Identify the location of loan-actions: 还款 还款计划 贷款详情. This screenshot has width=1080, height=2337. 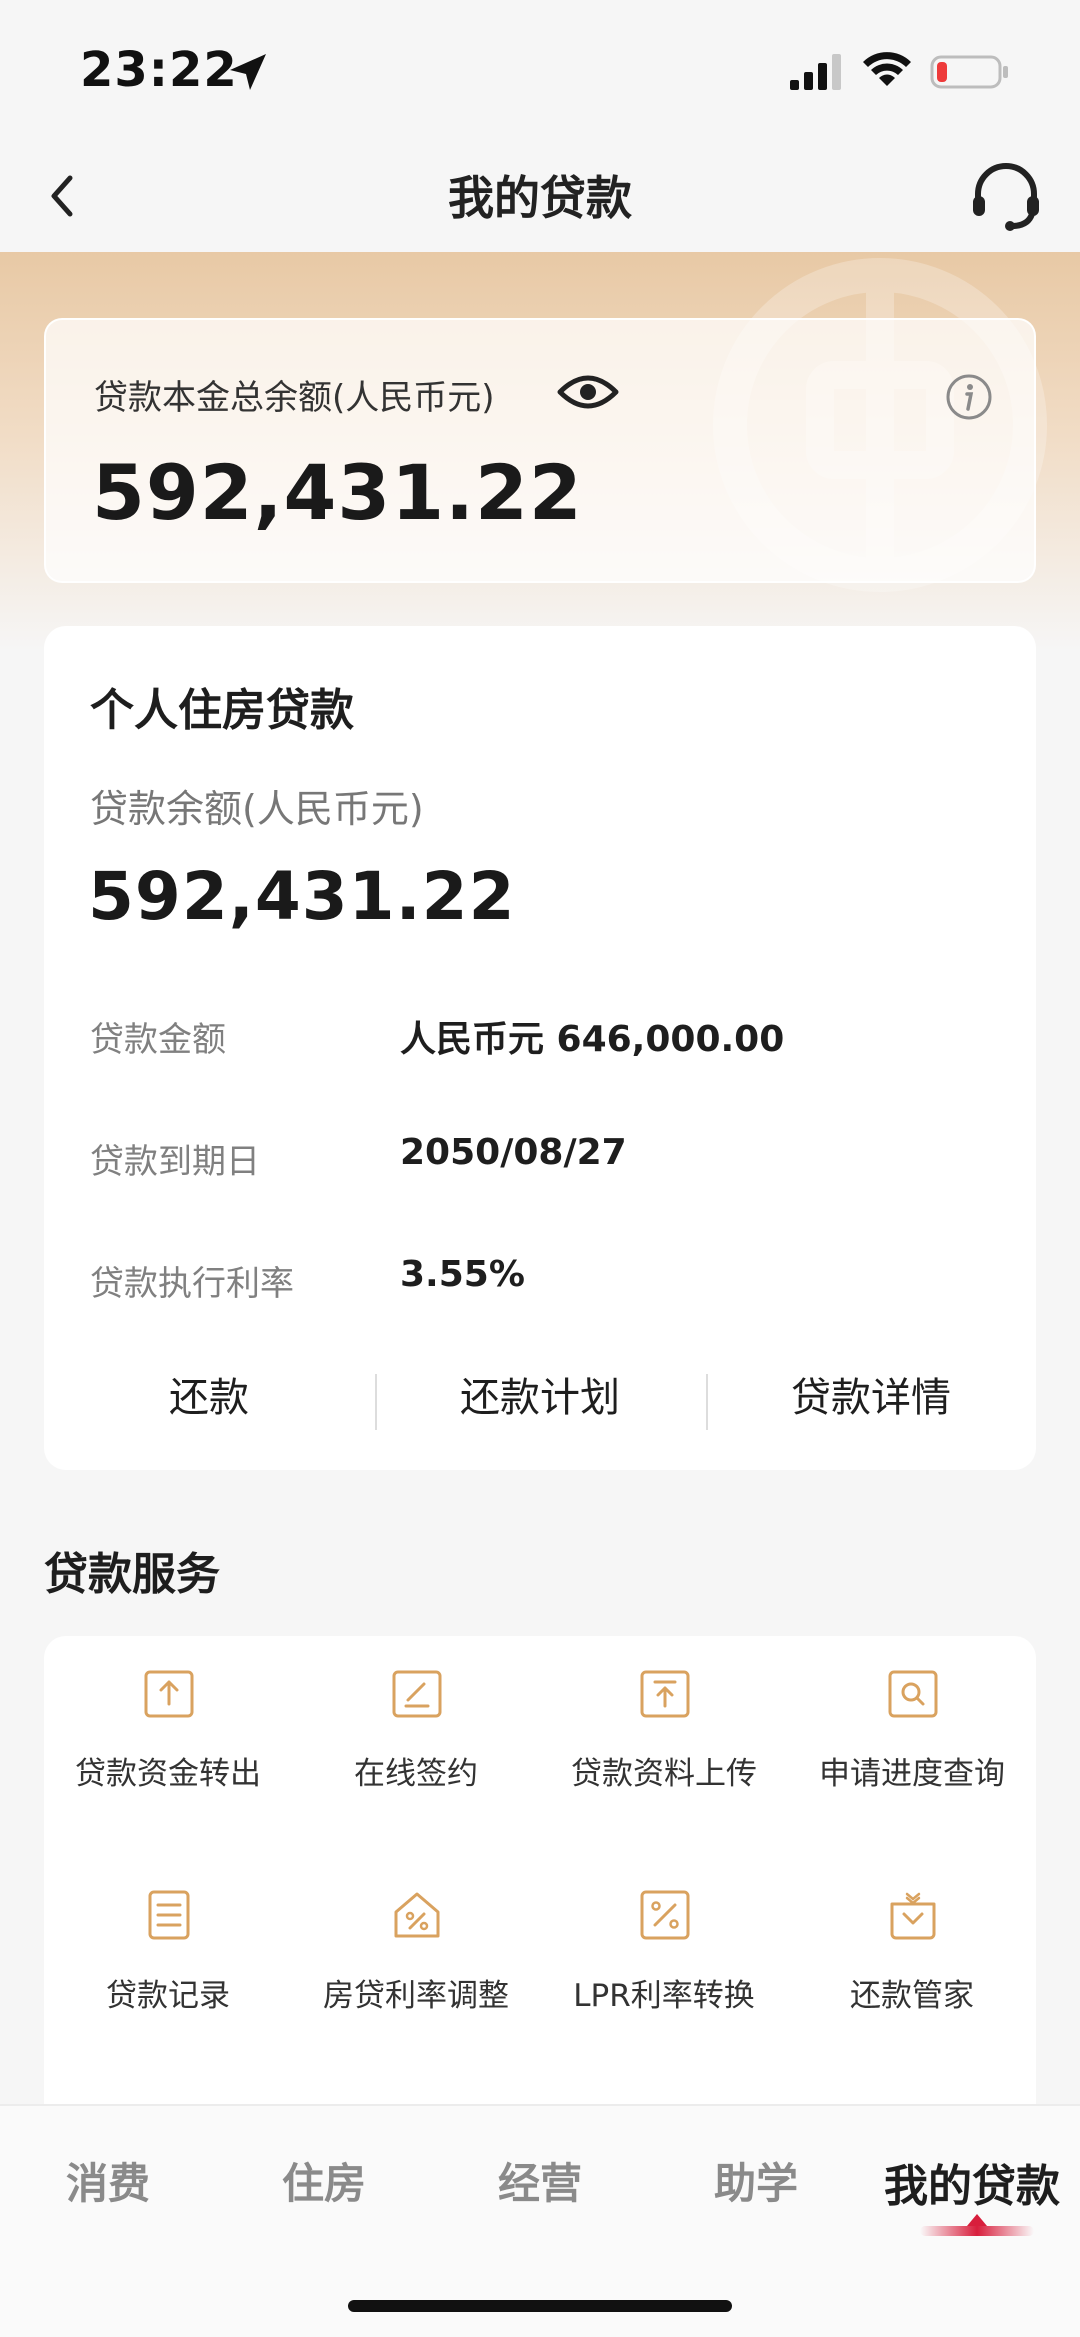
(540, 1406).